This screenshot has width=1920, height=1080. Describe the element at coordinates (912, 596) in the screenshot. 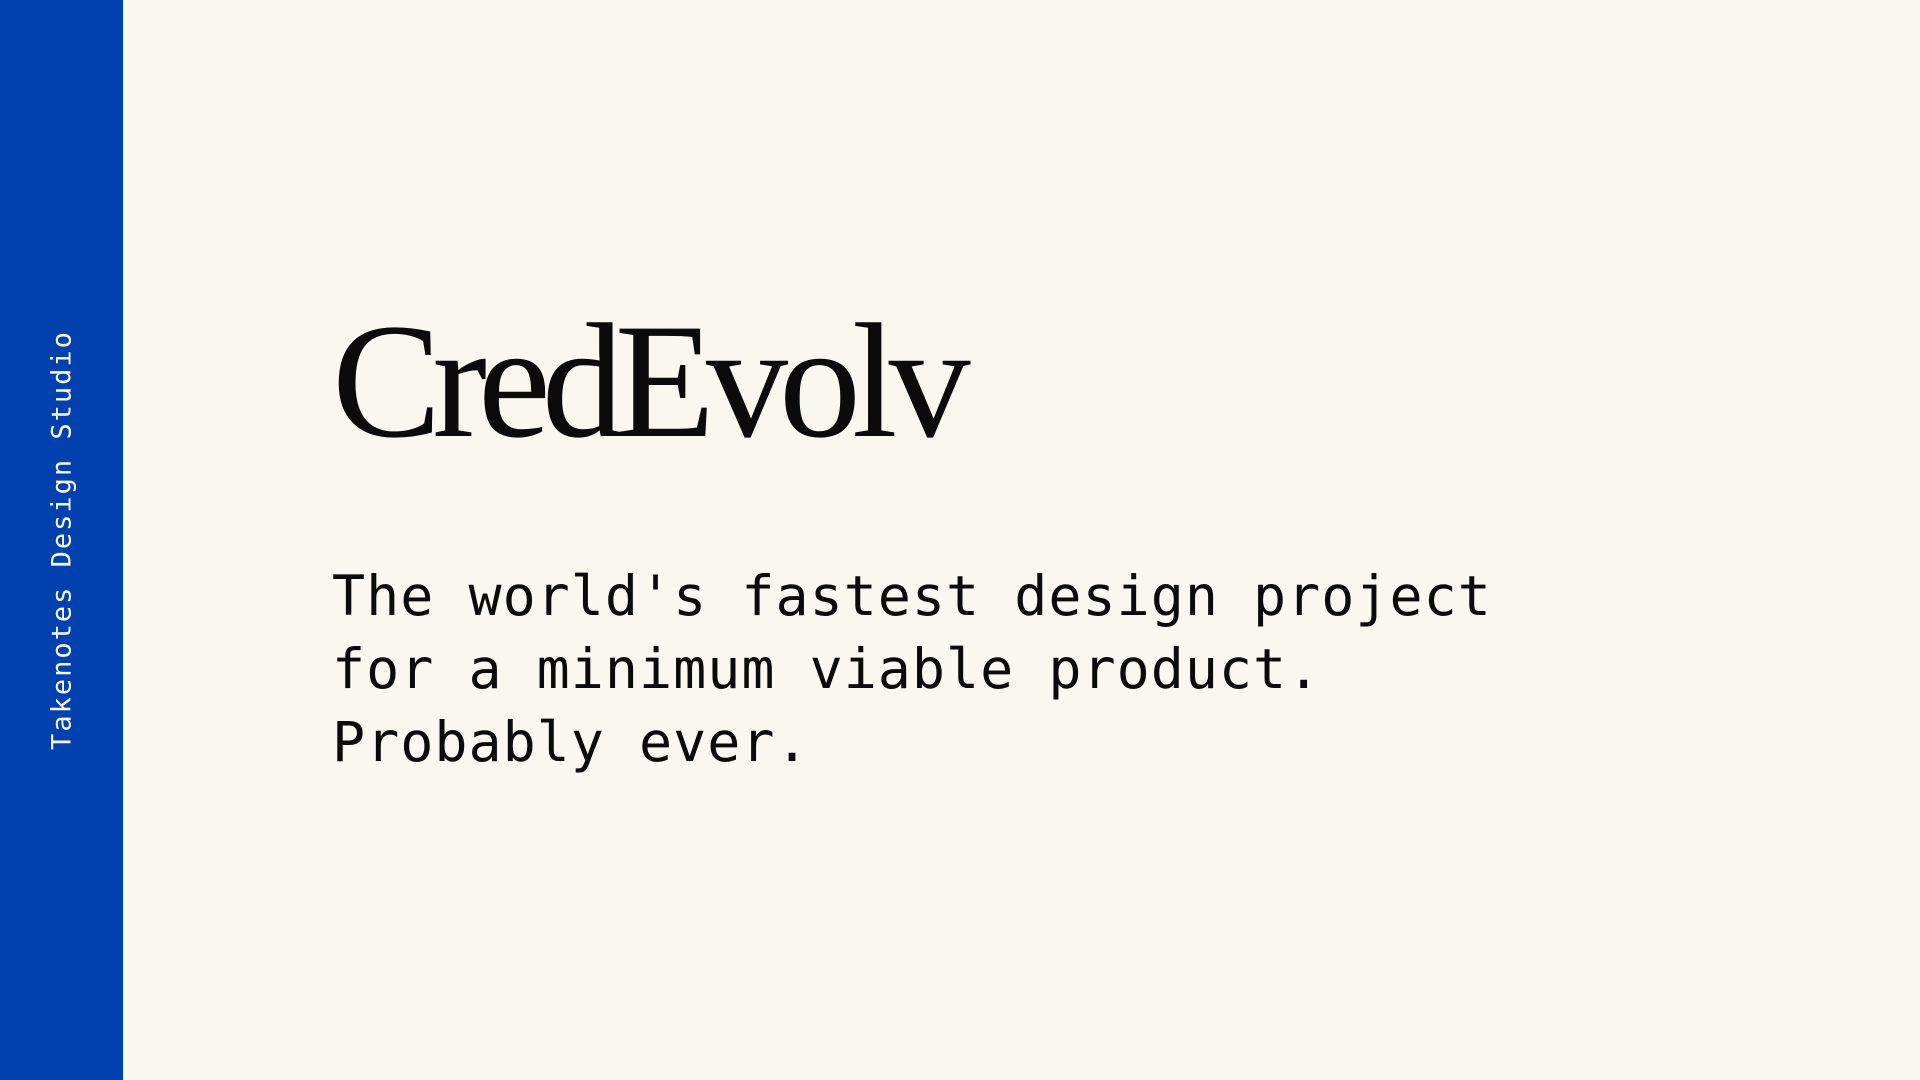

I see `tagline-line: The world's fastest design project` at that location.